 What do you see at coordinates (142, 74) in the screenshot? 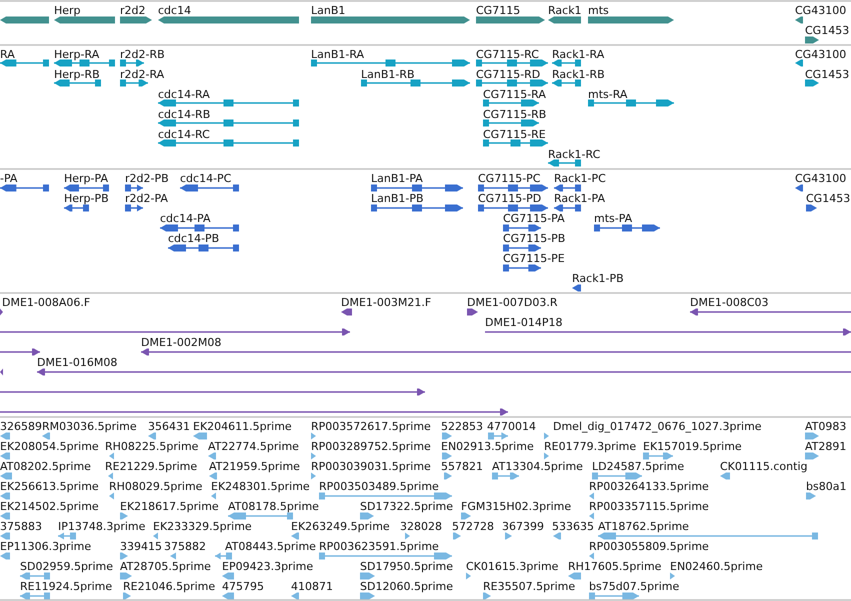
I see `feature-label: r2d2-RA` at bounding box center [142, 74].